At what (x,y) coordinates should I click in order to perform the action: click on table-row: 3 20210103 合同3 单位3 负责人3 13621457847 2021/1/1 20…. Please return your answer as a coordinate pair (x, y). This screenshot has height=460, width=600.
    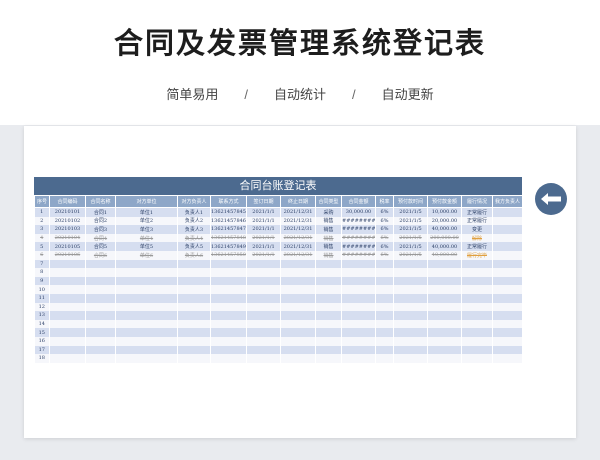
    Looking at the image, I should click on (278, 229).